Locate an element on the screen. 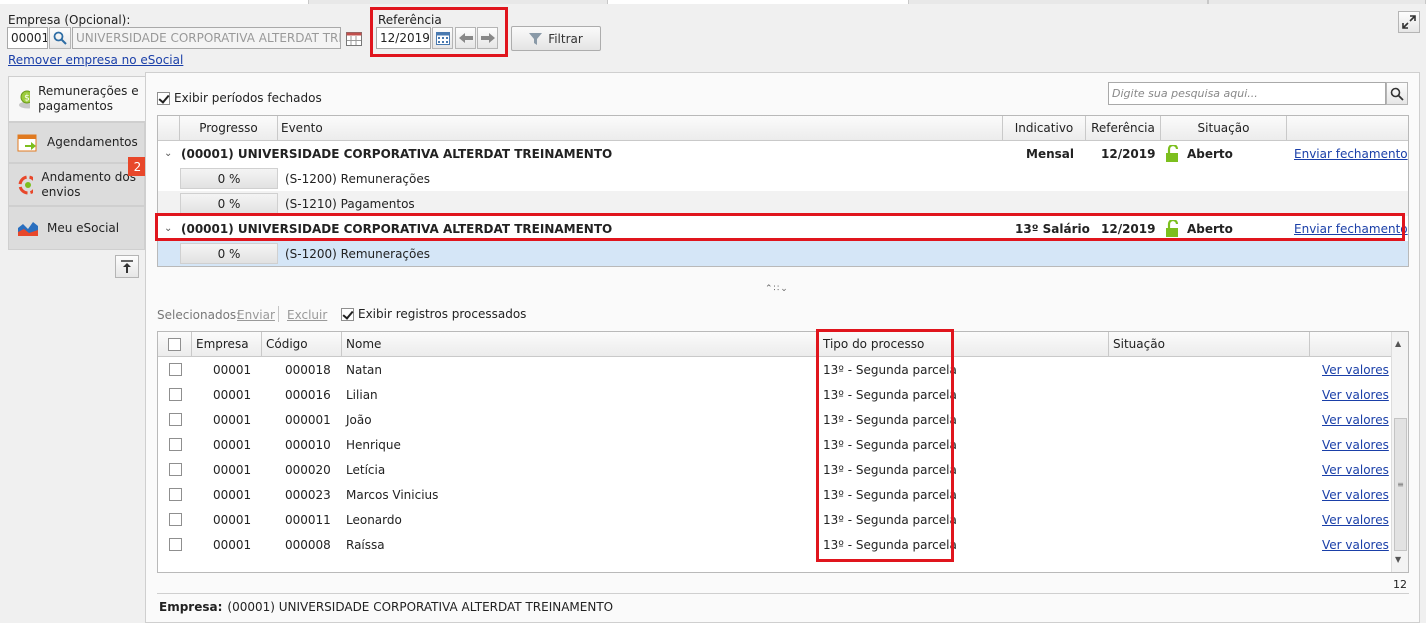  col-nome: Nome is located at coordinates (580, 344).